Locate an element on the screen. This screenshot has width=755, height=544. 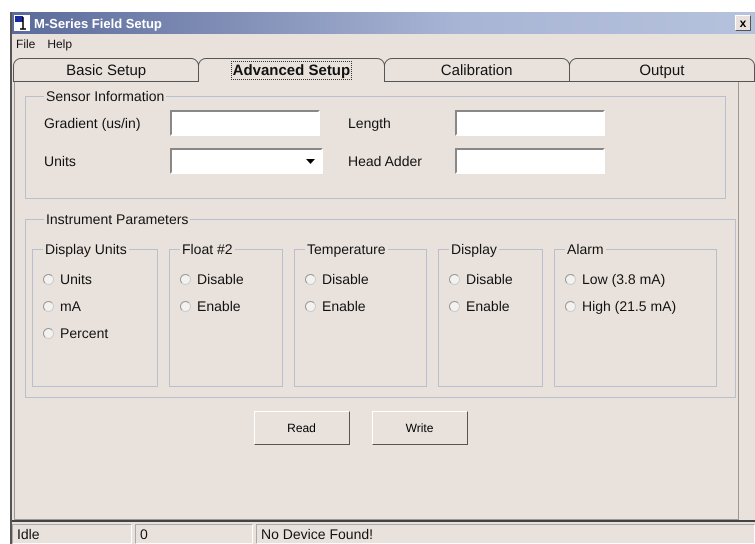
radio-option: Units is located at coordinates (98, 279).